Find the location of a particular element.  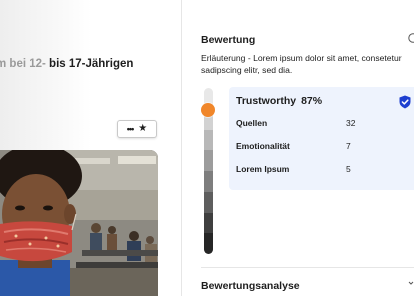

metric-label: Emotionalität is located at coordinates (263, 146).